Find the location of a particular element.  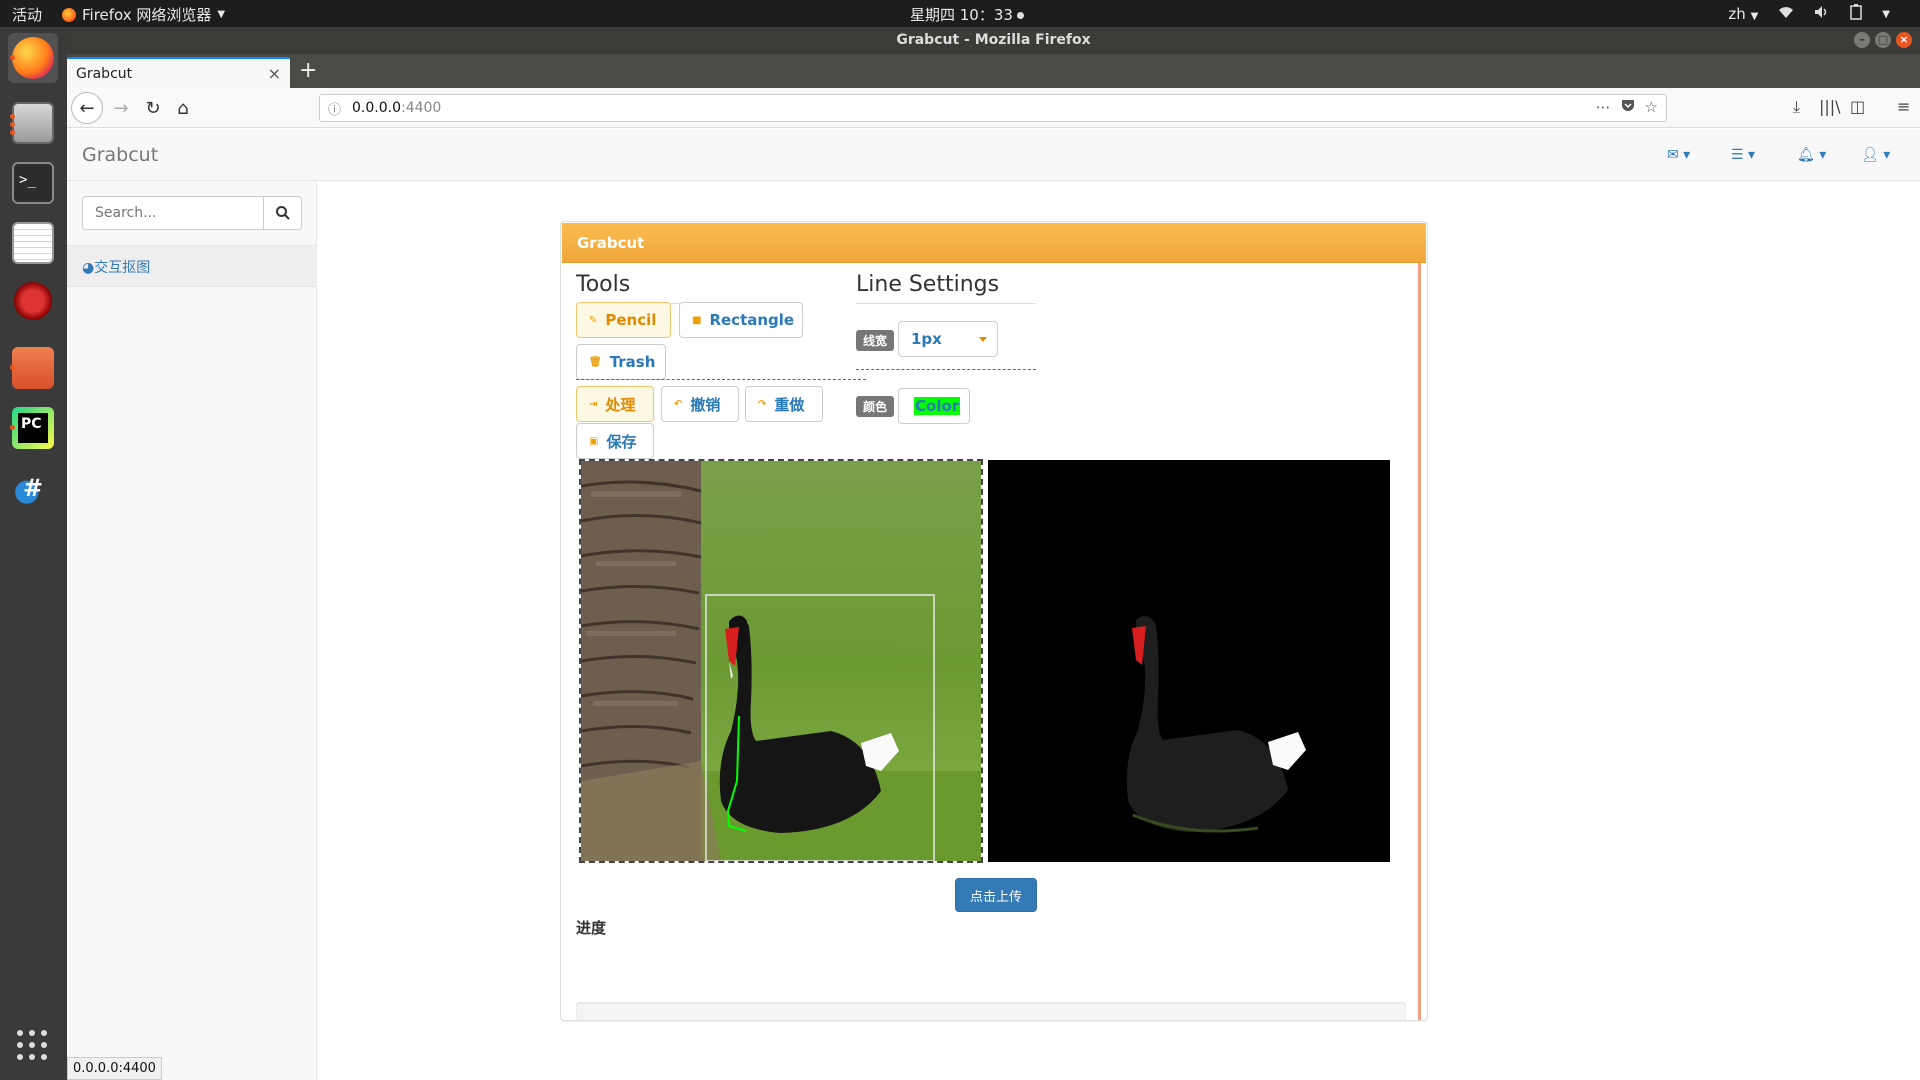

pycharm-icon: PC is located at coordinates (33, 428).